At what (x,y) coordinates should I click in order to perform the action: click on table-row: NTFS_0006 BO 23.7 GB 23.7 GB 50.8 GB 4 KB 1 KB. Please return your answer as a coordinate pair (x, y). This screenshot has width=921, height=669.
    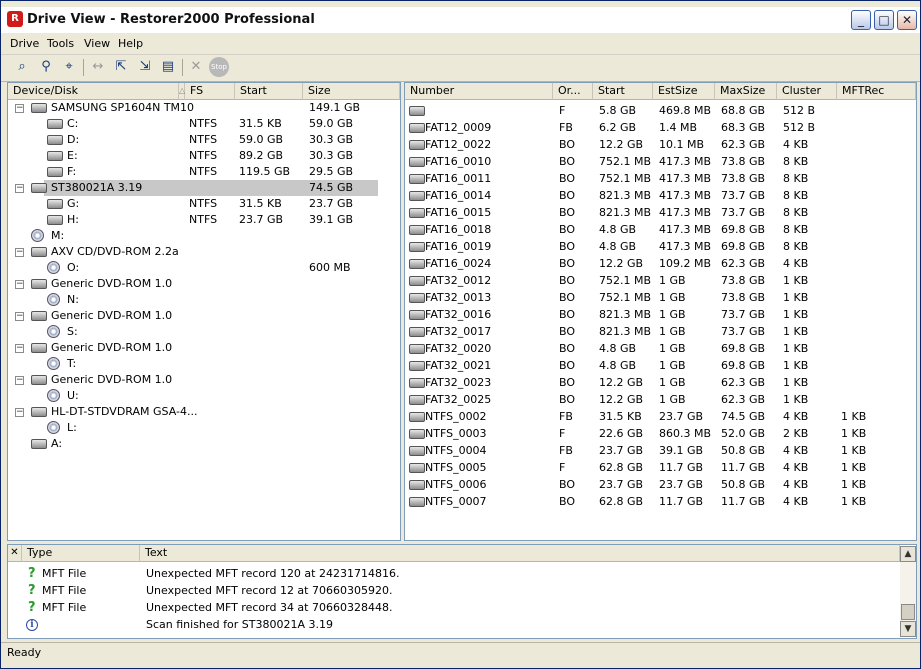
    Looking at the image, I should click on (660, 485).